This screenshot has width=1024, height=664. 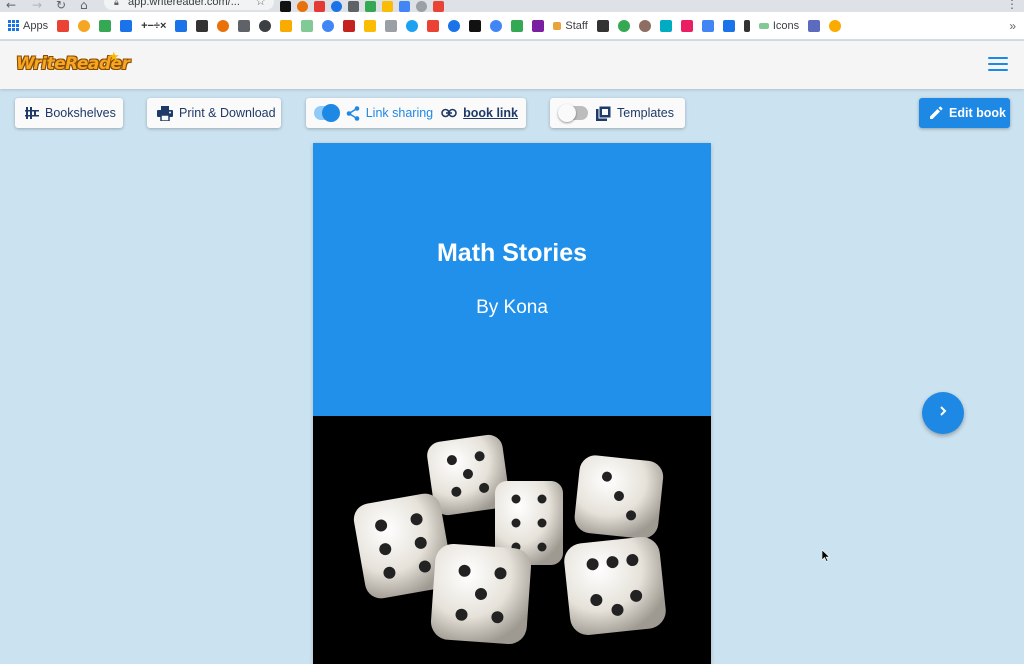 What do you see at coordinates (433, 25) in the screenshot?
I see `blogger-icon` at bounding box center [433, 25].